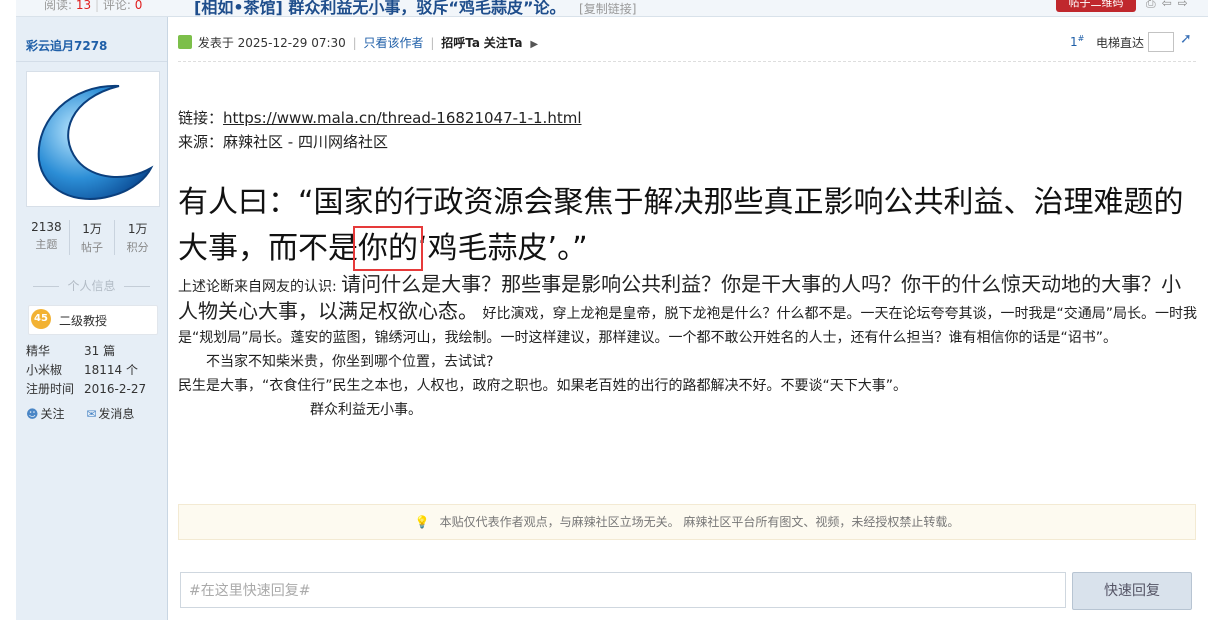 The height and width of the screenshot is (620, 1208). Describe the element at coordinates (137, 247) in the screenshot. I see `stat-label: 积分` at that location.